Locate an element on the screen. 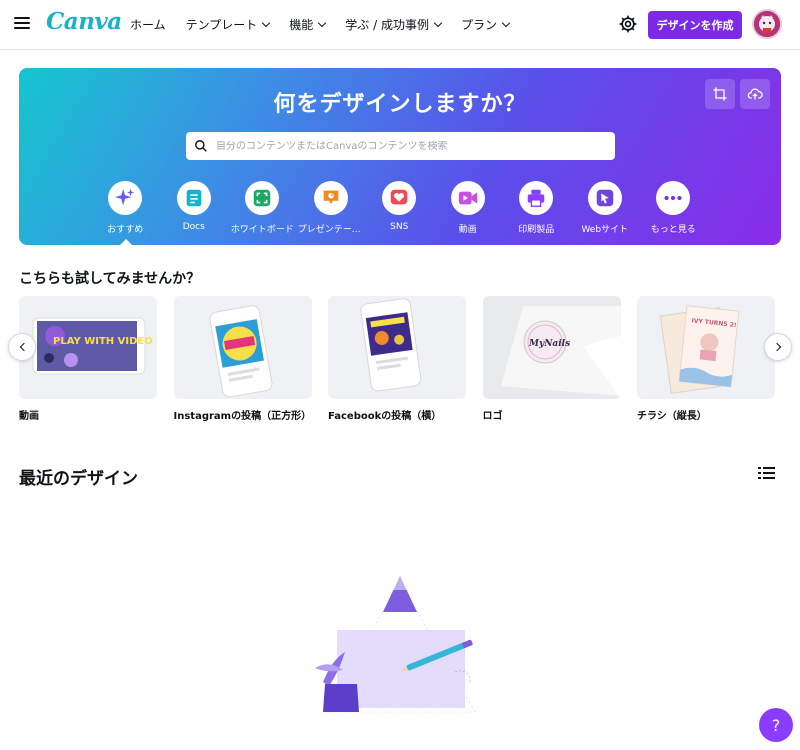  card-thumb-text: MyNails is located at coordinates (549, 344).